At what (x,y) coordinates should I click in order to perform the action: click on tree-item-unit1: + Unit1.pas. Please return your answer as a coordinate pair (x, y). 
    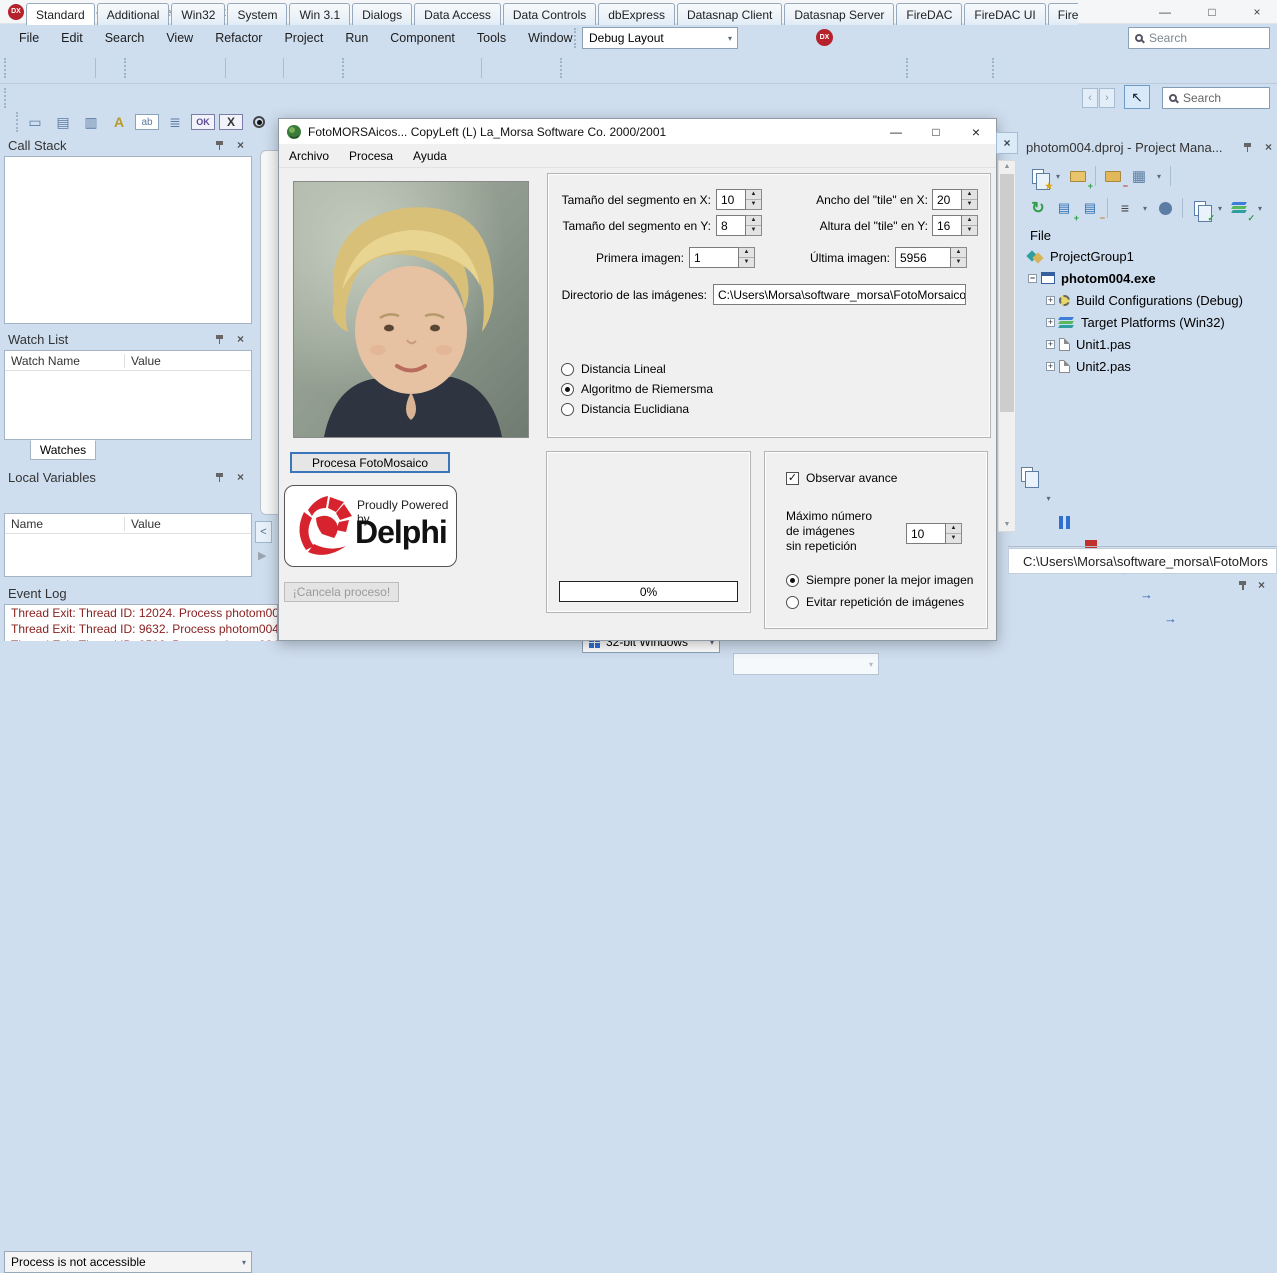
    Looking at the image, I should click on (1088, 344).